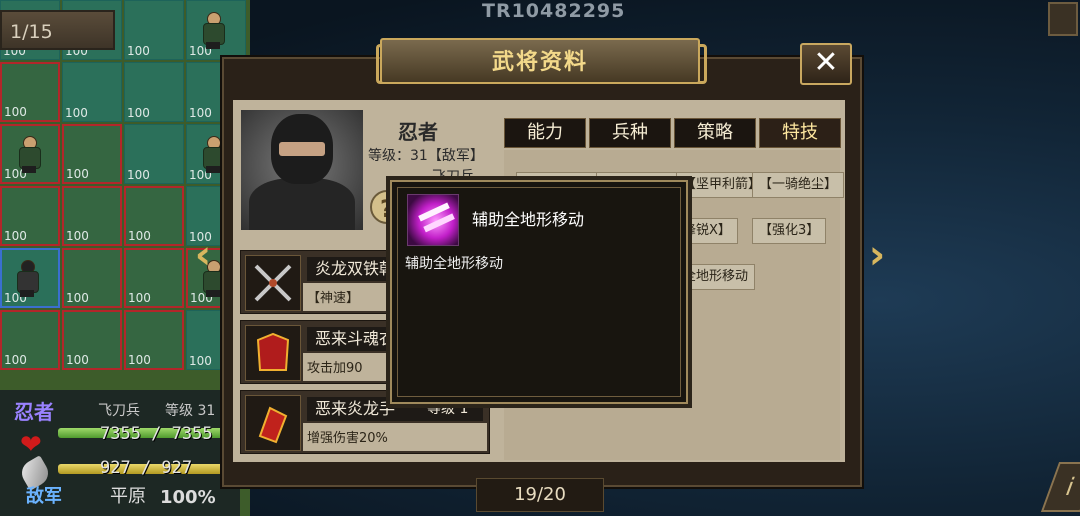  I want to click on tab-troop: 兵种, so click(630, 133).